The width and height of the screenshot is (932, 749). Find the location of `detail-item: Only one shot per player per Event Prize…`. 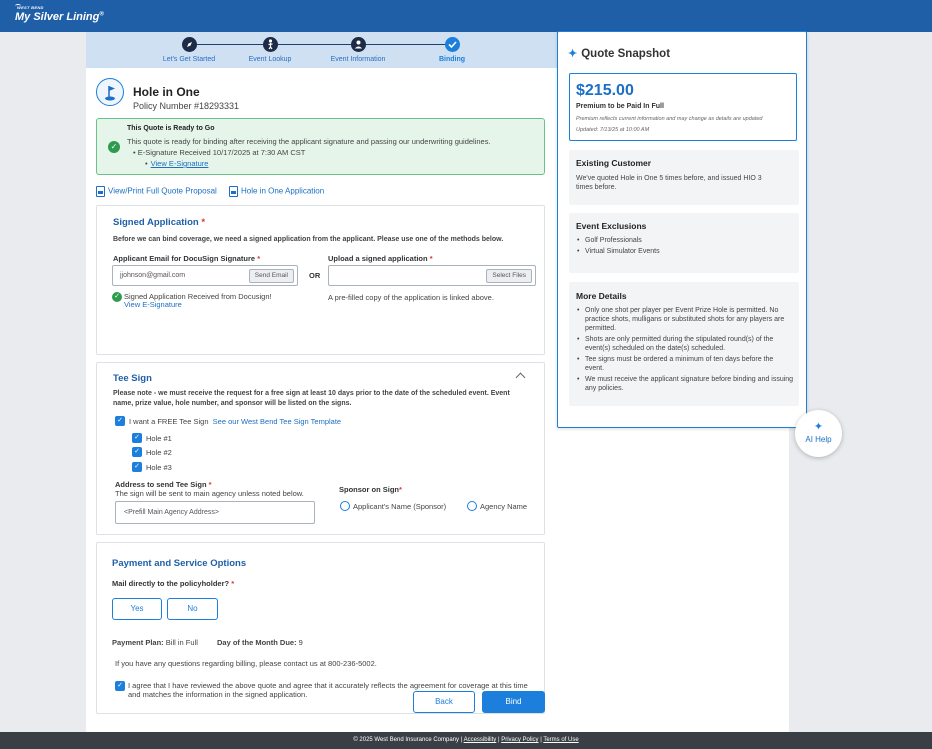

detail-item: Only one shot per player per Event Prize… is located at coordinates (685, 319).